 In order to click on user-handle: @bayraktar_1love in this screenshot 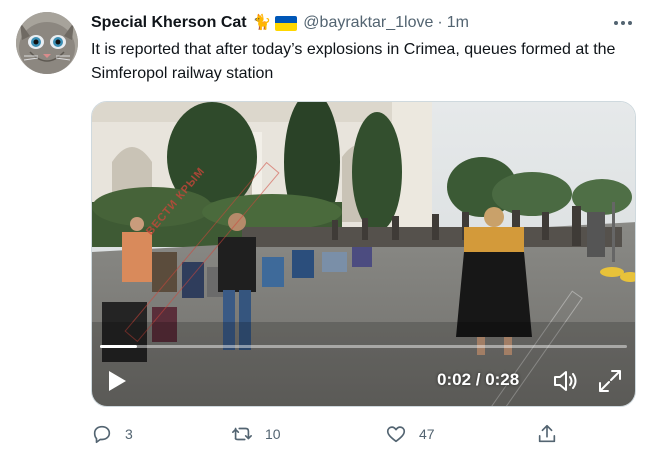, I will do `click(368, 23)`.